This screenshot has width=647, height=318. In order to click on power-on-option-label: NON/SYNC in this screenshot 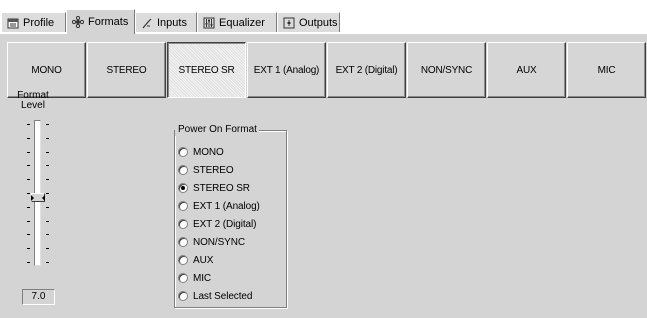, I will do `click(219, 242)`.